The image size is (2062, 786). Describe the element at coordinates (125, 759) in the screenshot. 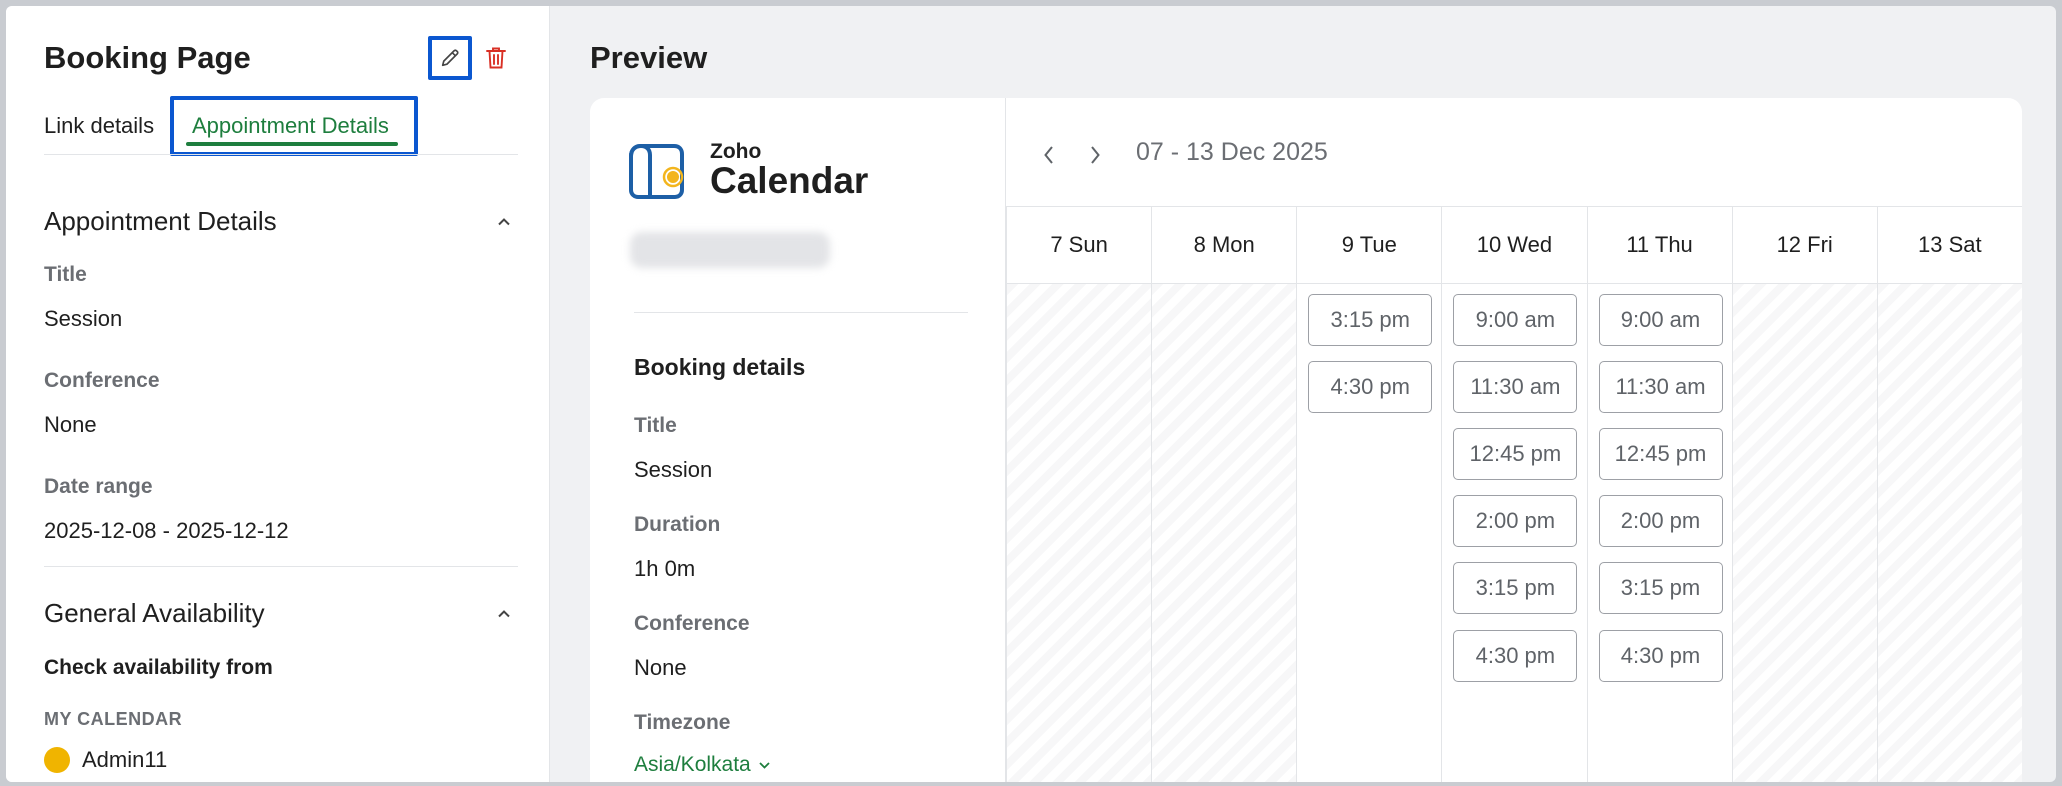

I see `calendar-name: Admin11` at that location.